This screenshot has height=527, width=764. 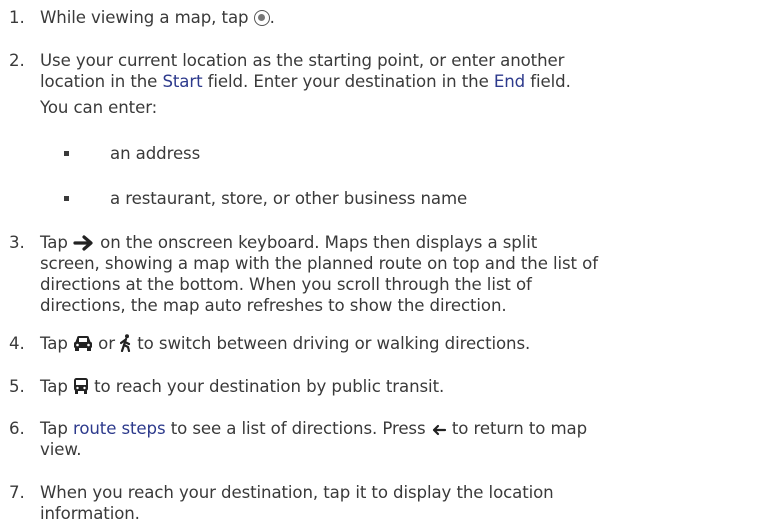 What do you see at coordinates (17, 386) in the screenshot?
I see `step-number: 5.` at bounding box center [17, 386].